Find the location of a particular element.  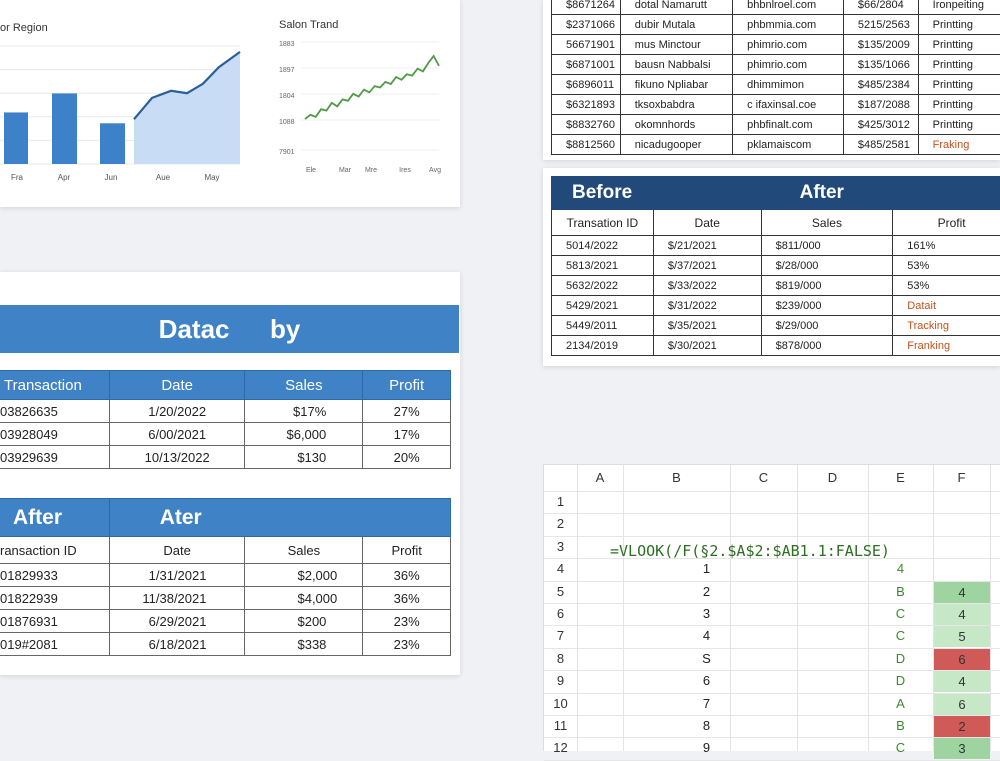

cell-f-value: 3 is located at coordinates (962, 748).